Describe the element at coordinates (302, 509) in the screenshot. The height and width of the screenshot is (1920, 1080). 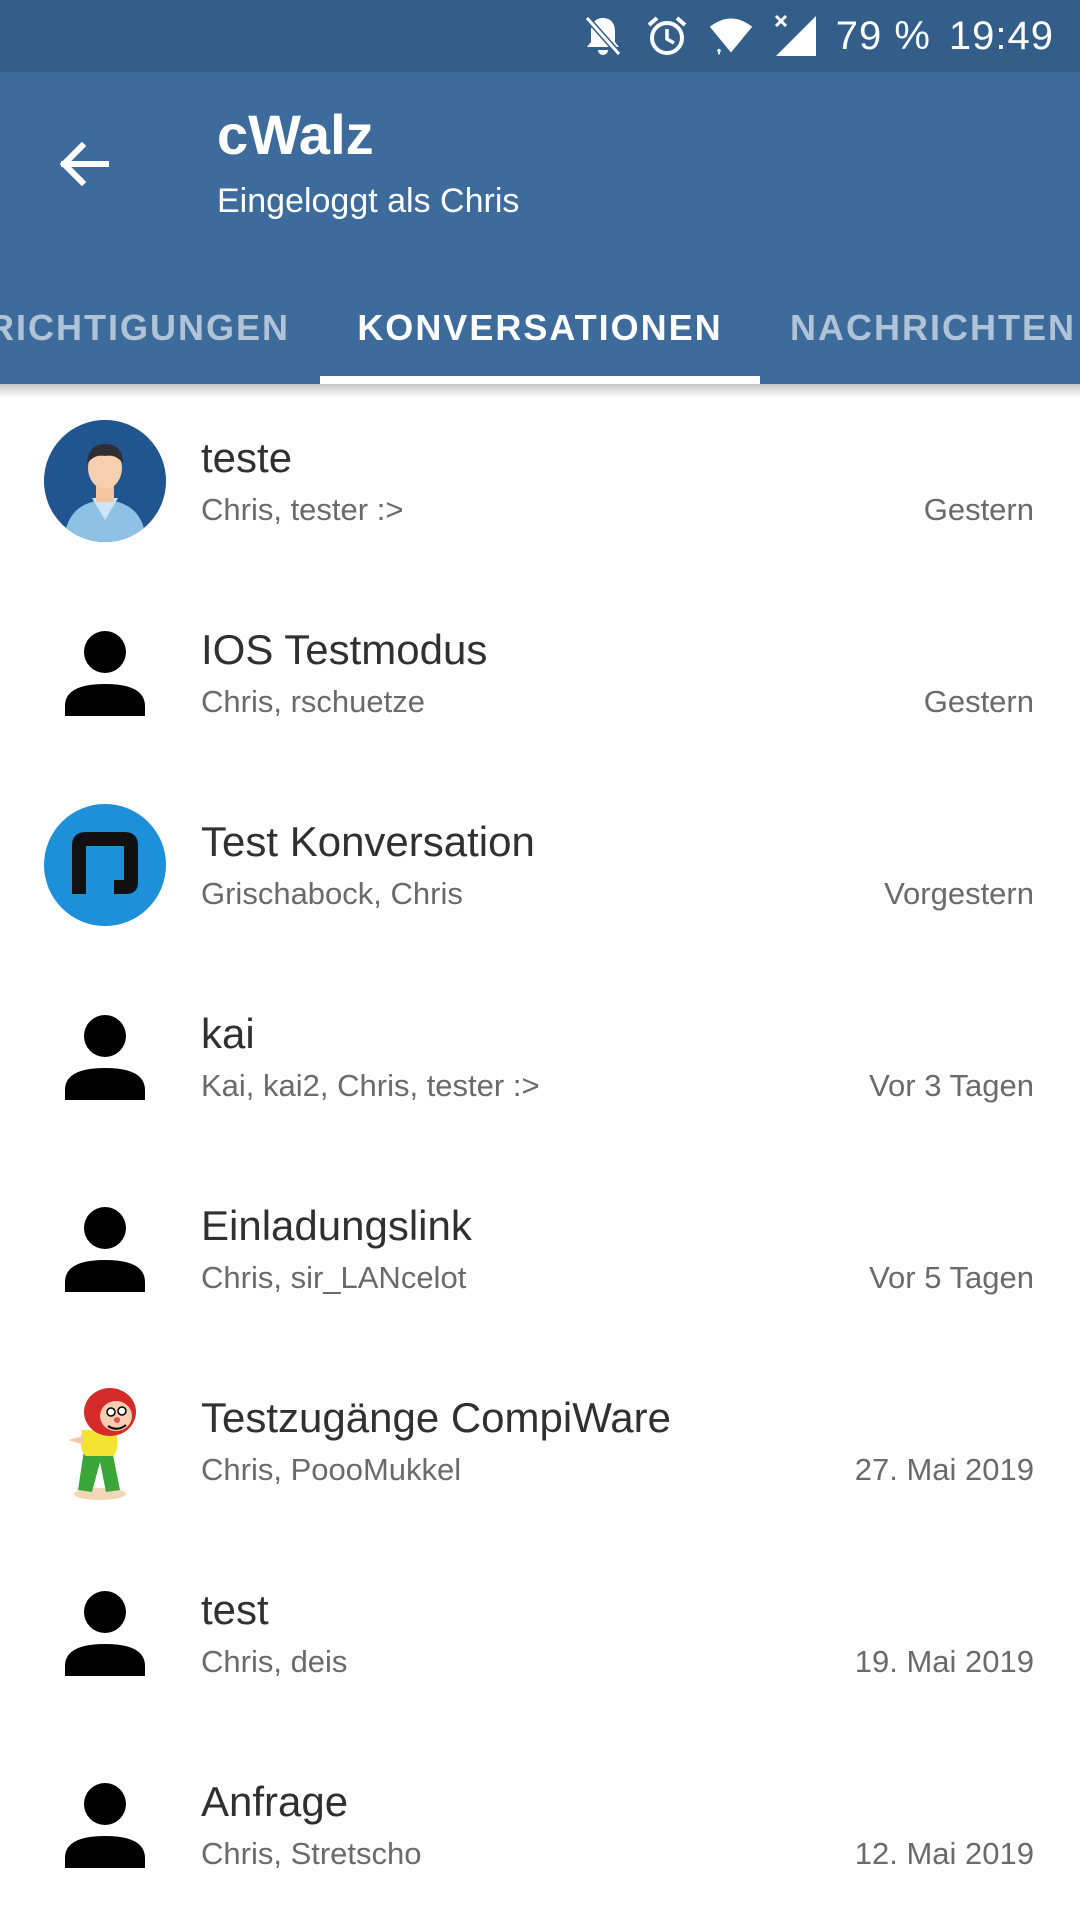
I see `conversation-participants: Chris, tester :>` at that location.